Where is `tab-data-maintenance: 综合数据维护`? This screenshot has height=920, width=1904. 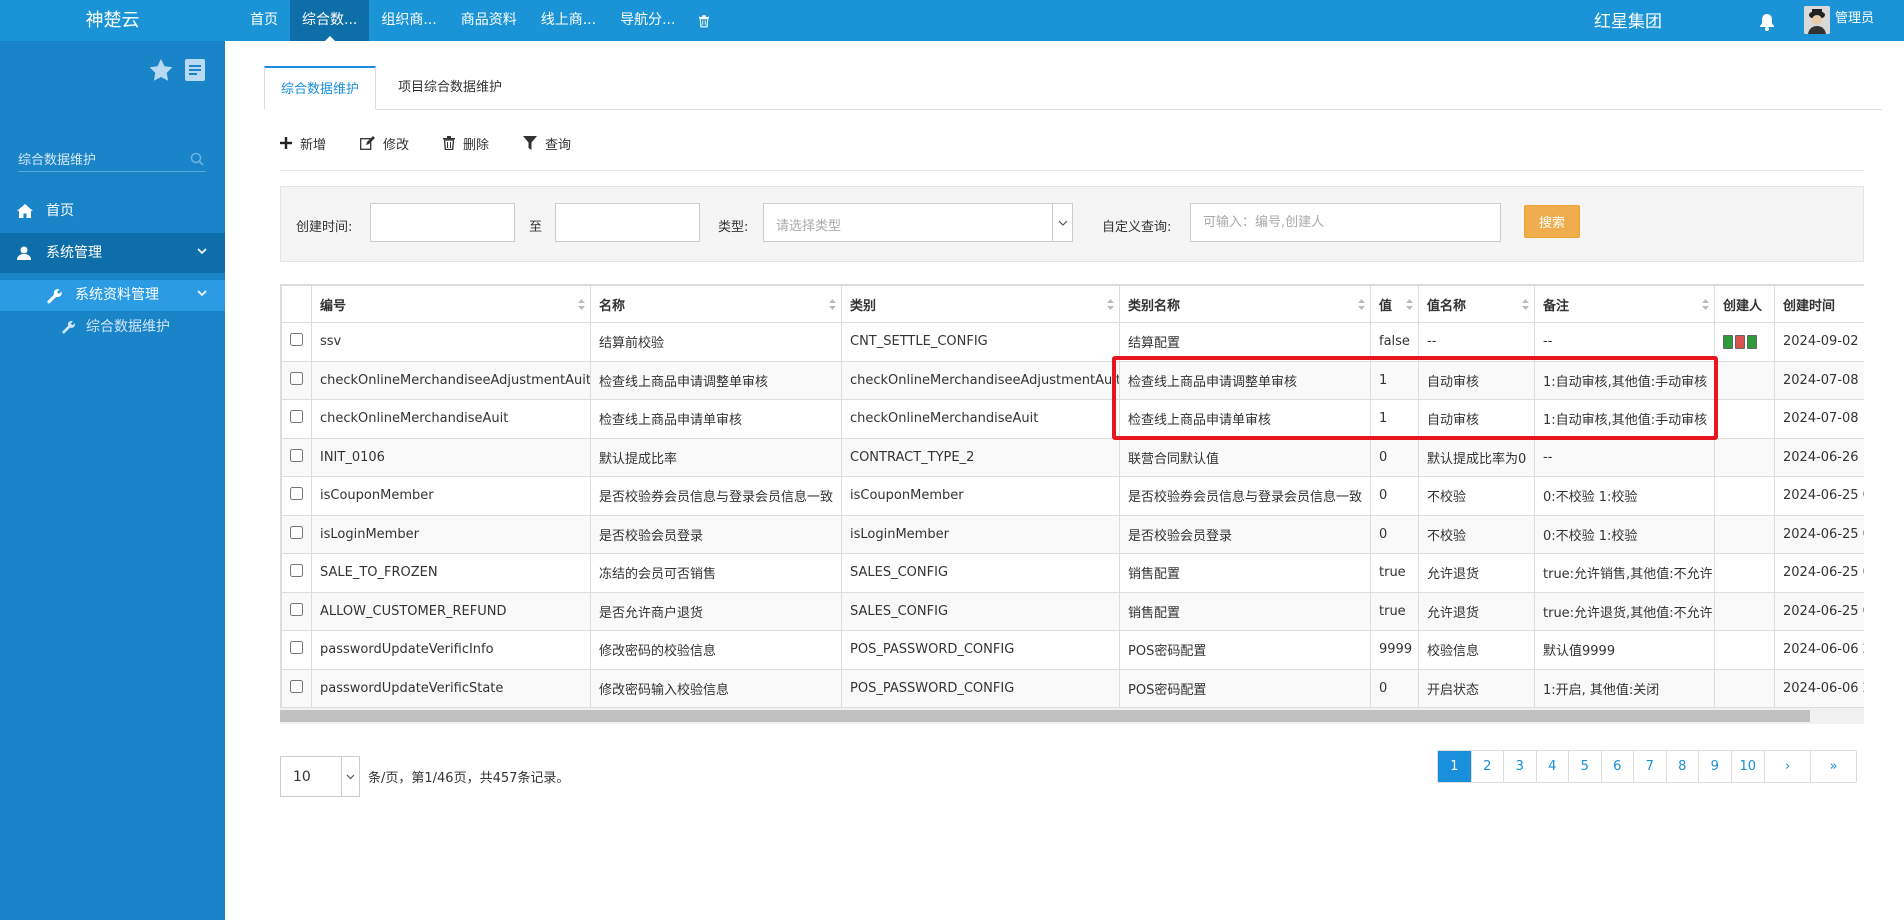
tab-data-maintenance: 综合数据维护 is located at coordinates (320, 88).